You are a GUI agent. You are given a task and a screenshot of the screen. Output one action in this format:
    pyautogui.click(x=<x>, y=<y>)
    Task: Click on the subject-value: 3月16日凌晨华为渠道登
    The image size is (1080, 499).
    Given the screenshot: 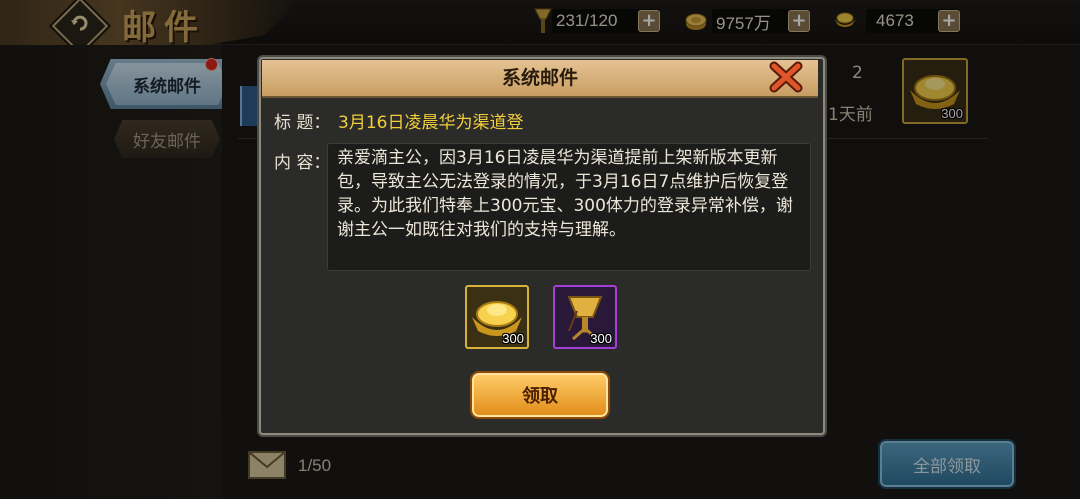 What is the action you would take?
    pyautogui.click(x=431, y=123)
    